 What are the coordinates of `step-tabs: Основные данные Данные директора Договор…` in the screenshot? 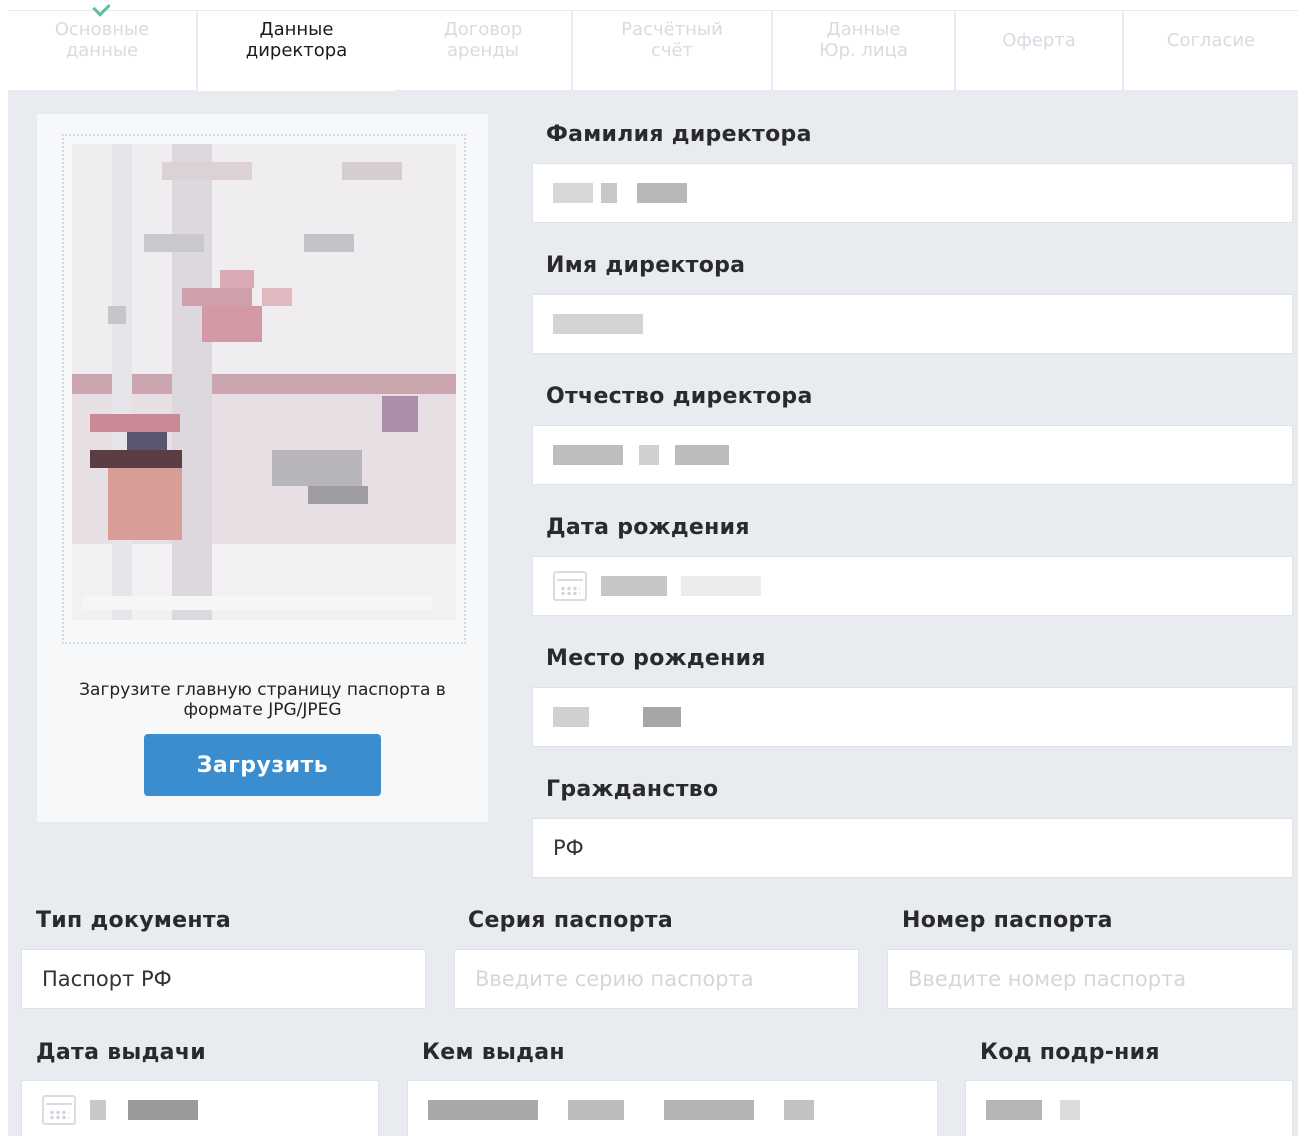 It's located at (653, 50).